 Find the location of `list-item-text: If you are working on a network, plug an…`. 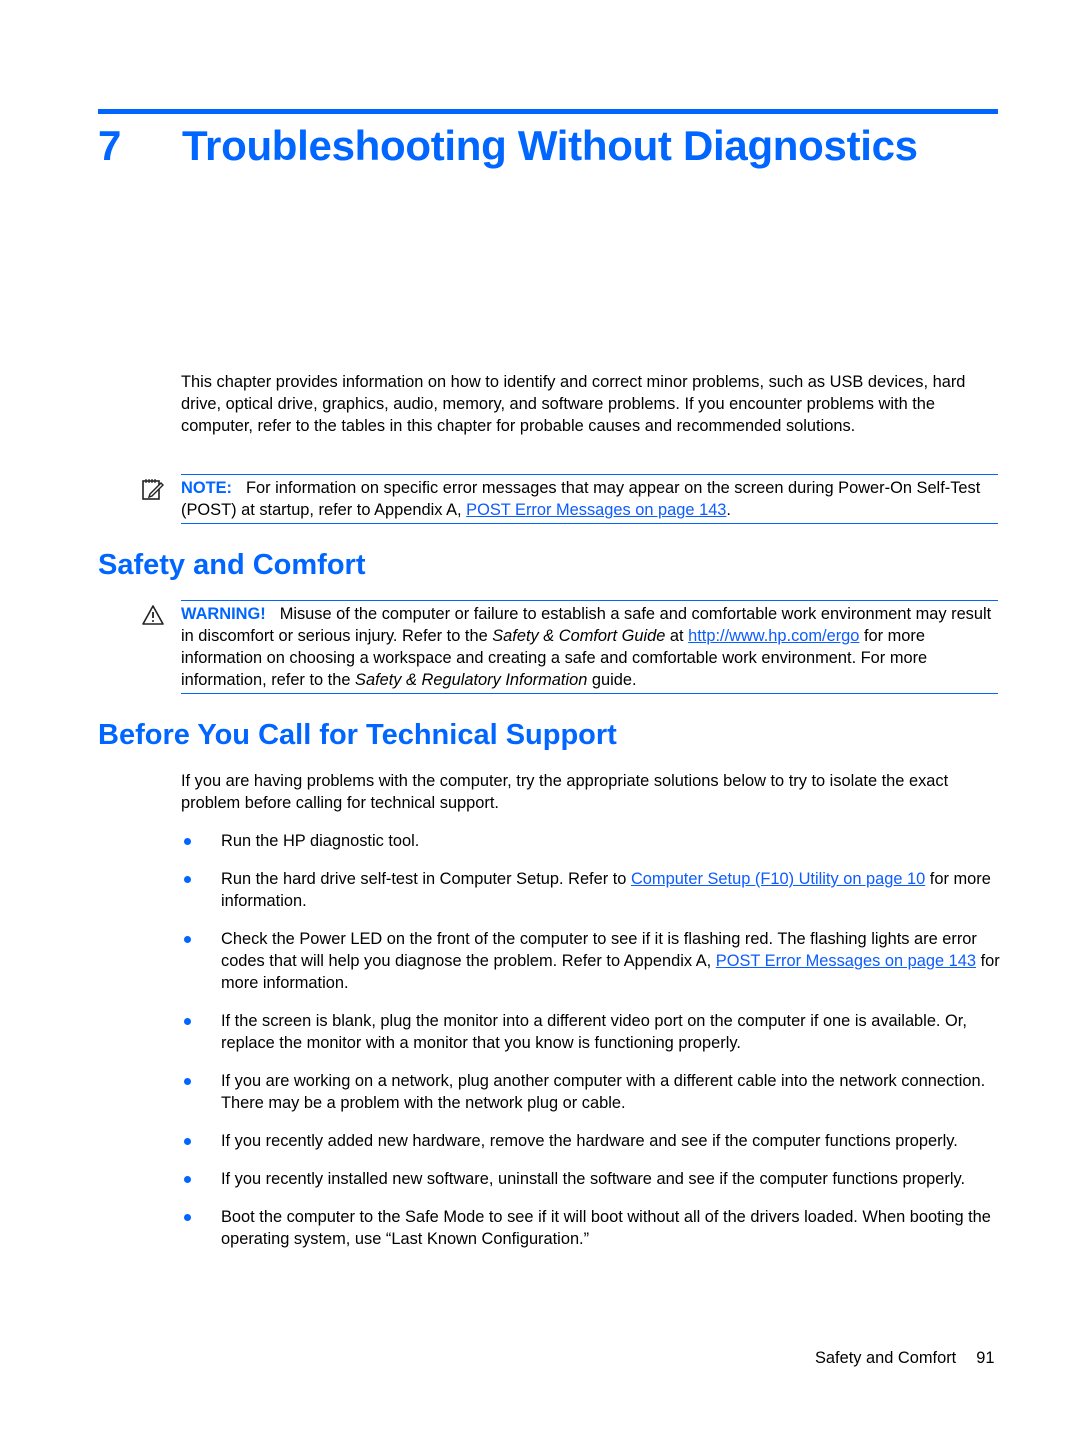

list-item-text: If you are working on a network, plug an… is located at coordinates (603, 1092).